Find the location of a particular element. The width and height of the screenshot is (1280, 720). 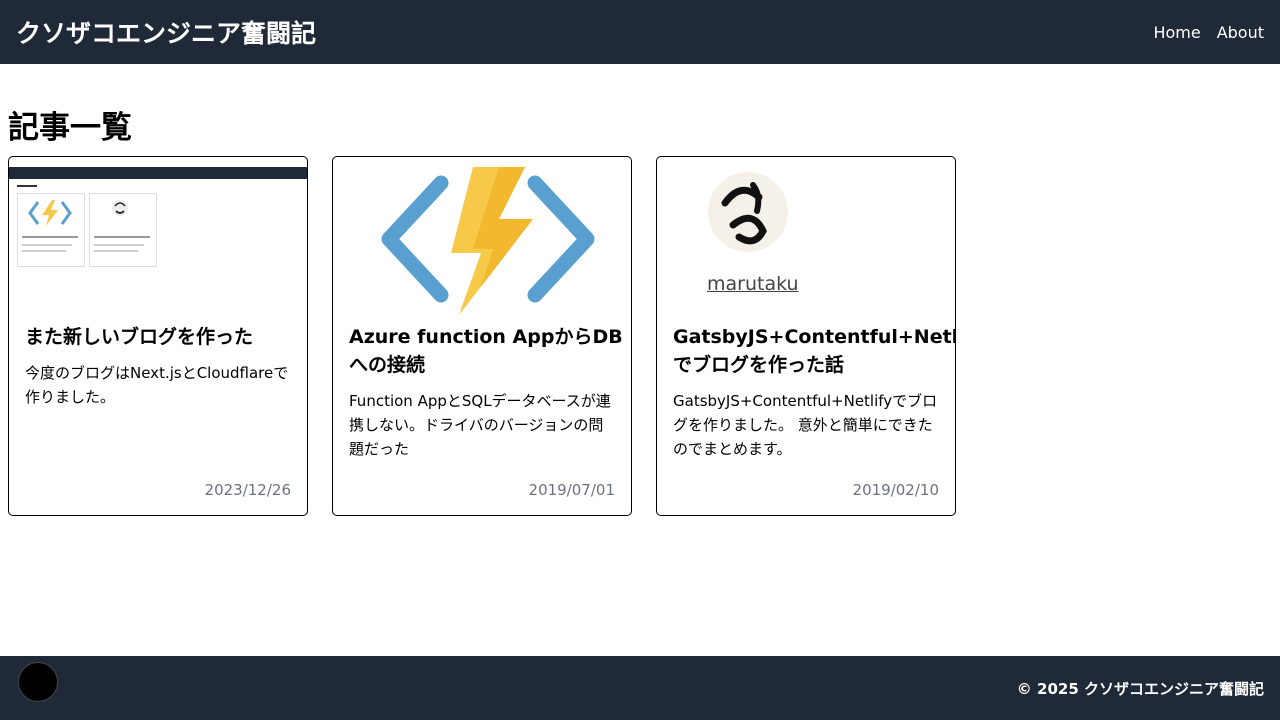

avatar-icon is located at coordinates (120, 208).